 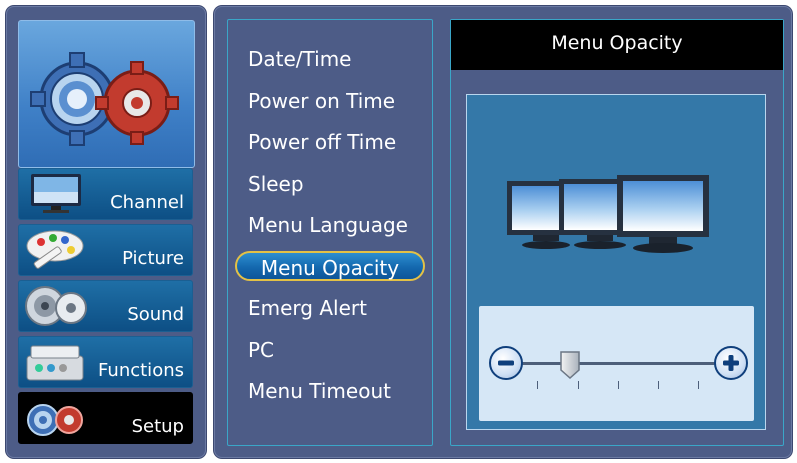 What do you see at coordinates (157, 426) in the screenshot?
I see `nav-setup-label: Setup` at bounding box center [157, 426].